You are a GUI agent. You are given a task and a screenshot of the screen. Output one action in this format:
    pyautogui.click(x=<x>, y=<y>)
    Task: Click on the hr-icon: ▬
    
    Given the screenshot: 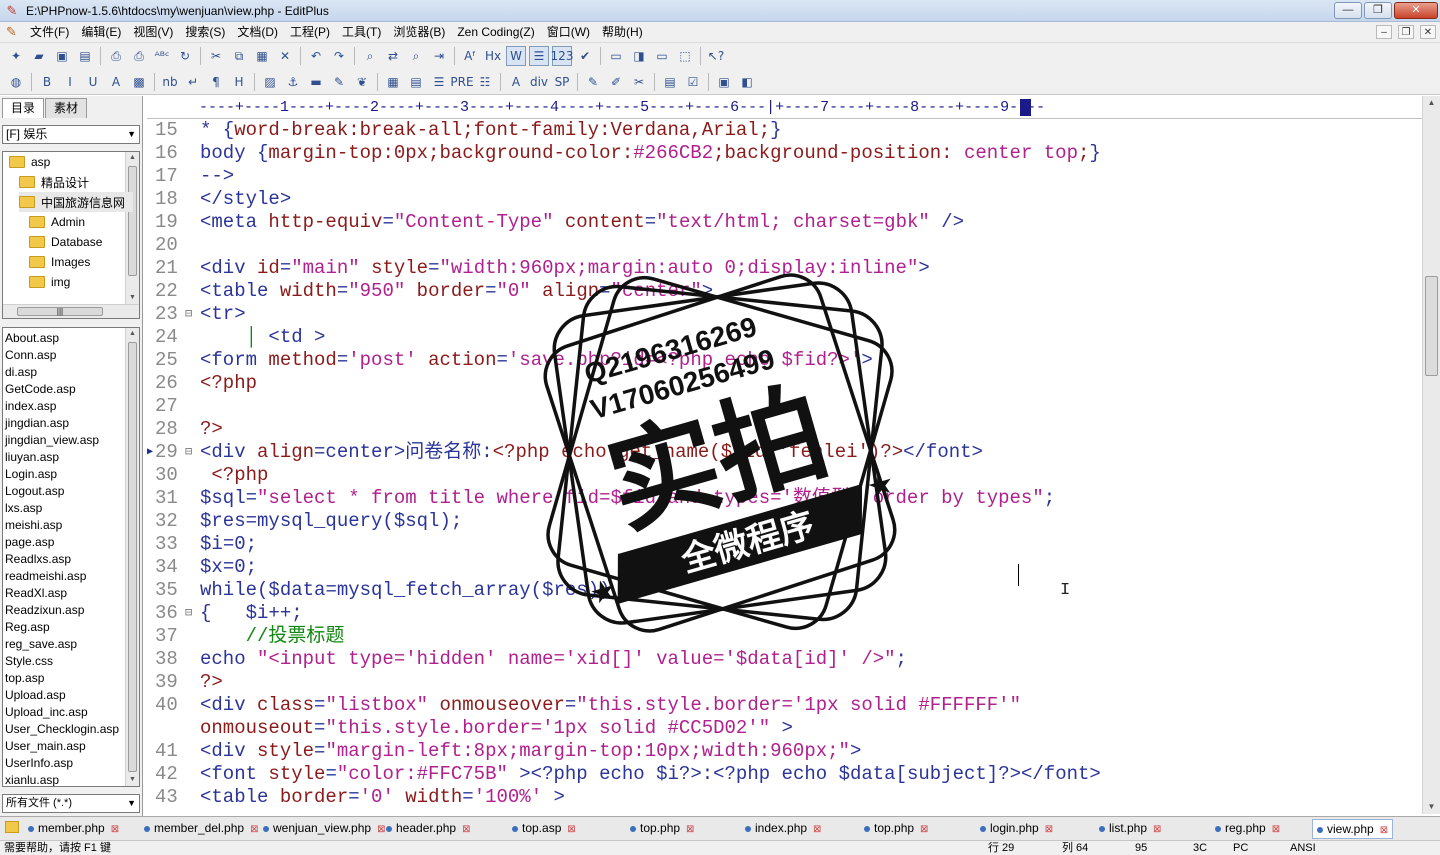 What is the action you would take?
    pyautogui.click(x=316, y=82)
    